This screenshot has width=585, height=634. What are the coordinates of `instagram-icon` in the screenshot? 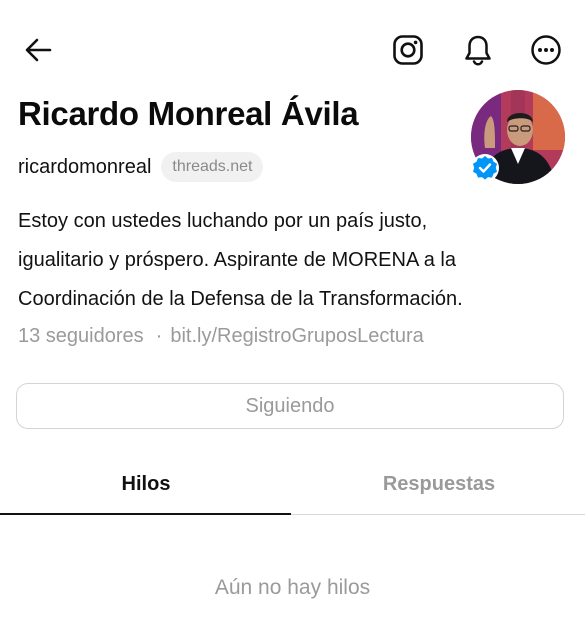 It's located at (408, 50).